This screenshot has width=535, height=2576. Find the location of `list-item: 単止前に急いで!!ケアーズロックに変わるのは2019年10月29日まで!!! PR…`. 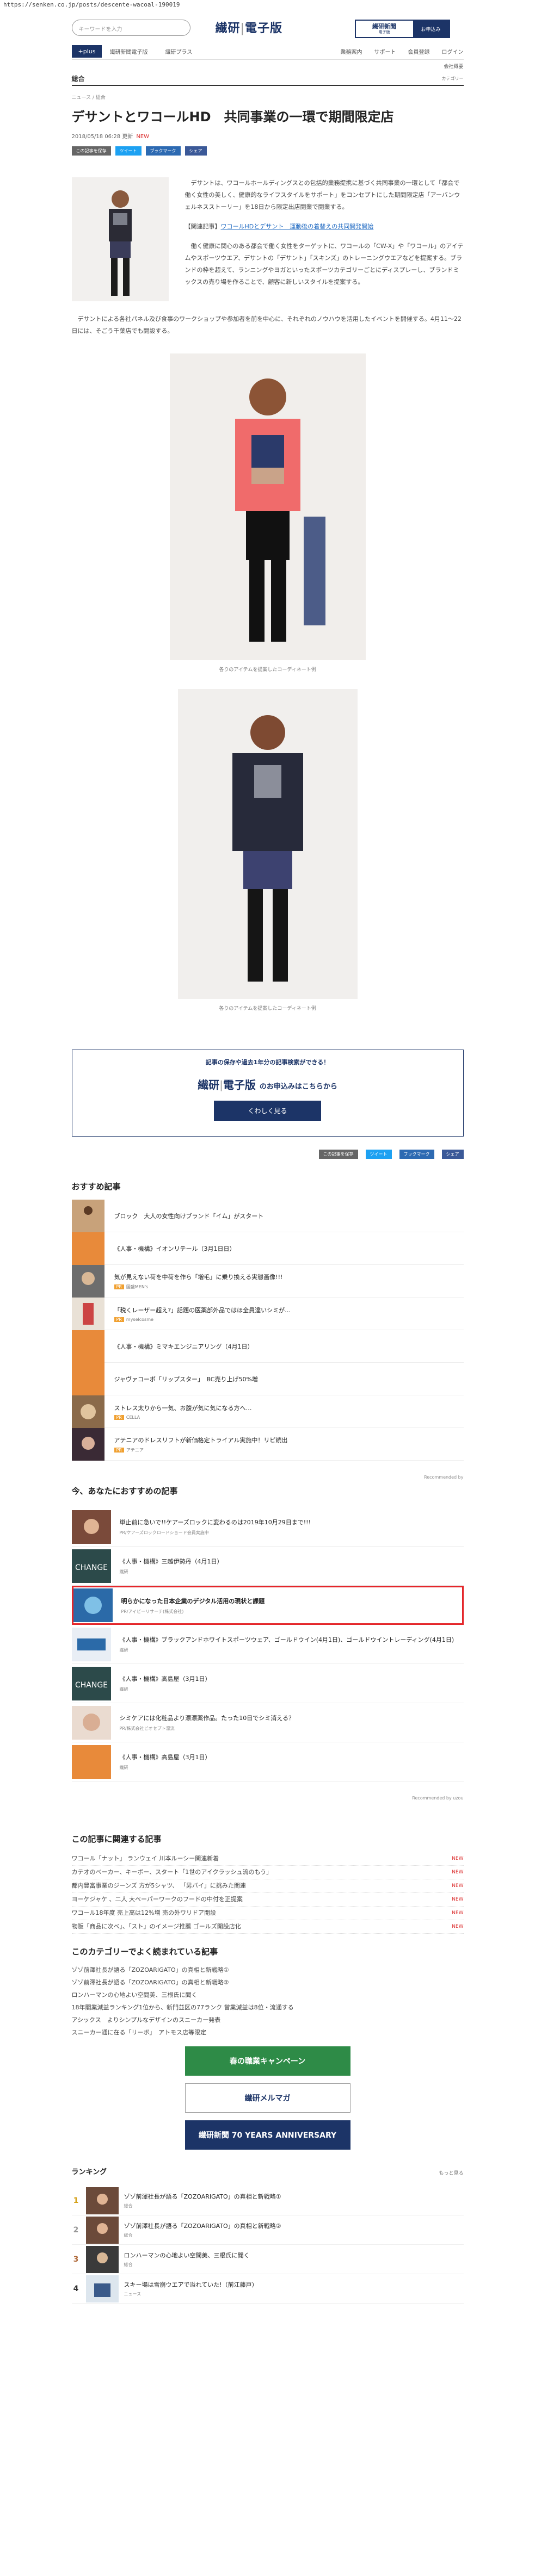

list-item: 単止前に急いで!!ケアーズロックに変わるのは2019年10月29日まで!!! PR… is located at coordinates (267, 1527).